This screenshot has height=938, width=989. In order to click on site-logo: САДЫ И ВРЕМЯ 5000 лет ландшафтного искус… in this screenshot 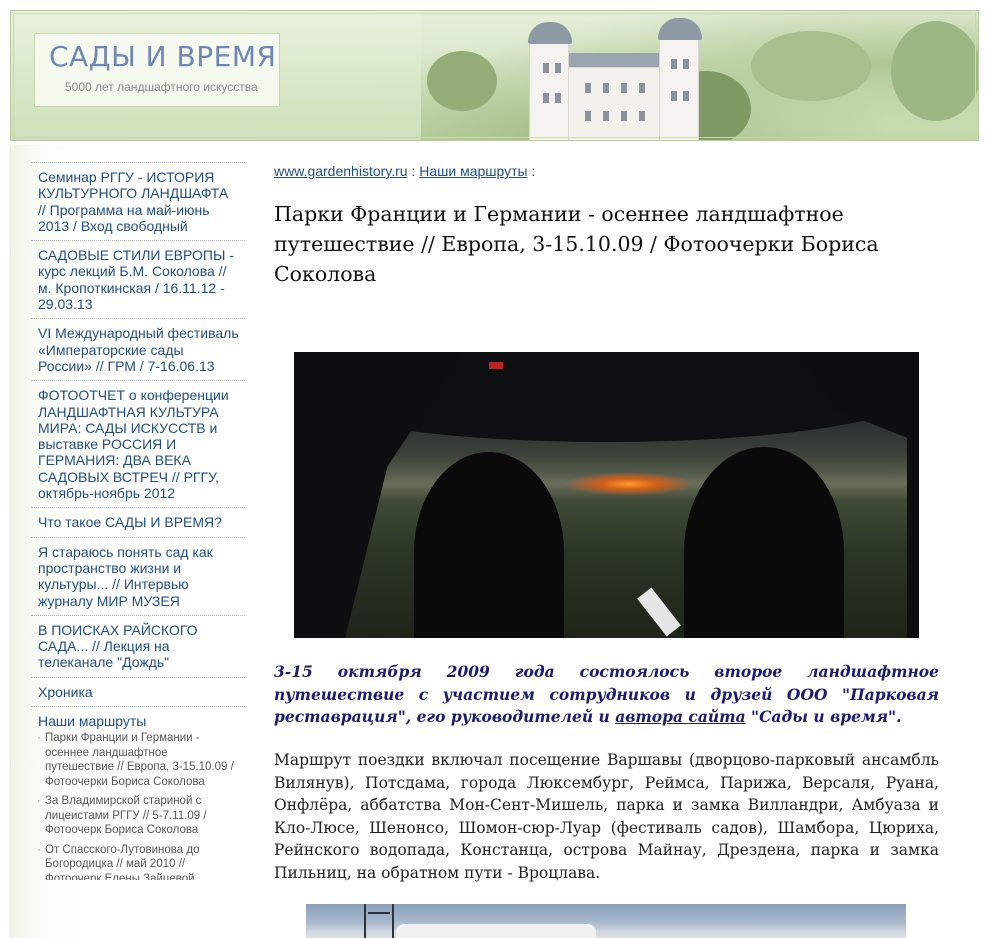, I will do `click(157, 70)`.